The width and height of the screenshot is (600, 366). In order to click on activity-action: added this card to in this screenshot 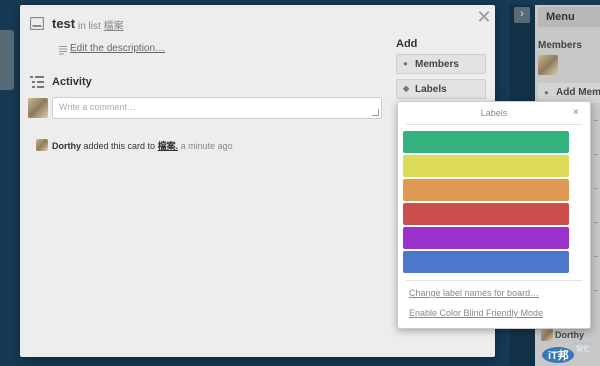, I will do `click(119, 146)`.